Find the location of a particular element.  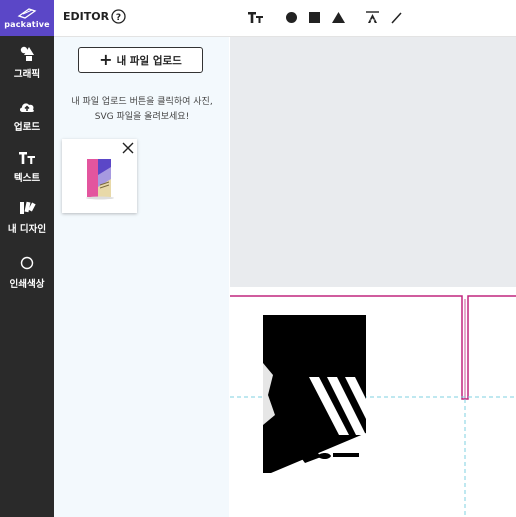

square-tool-icon is located at coordinates (314, 17).